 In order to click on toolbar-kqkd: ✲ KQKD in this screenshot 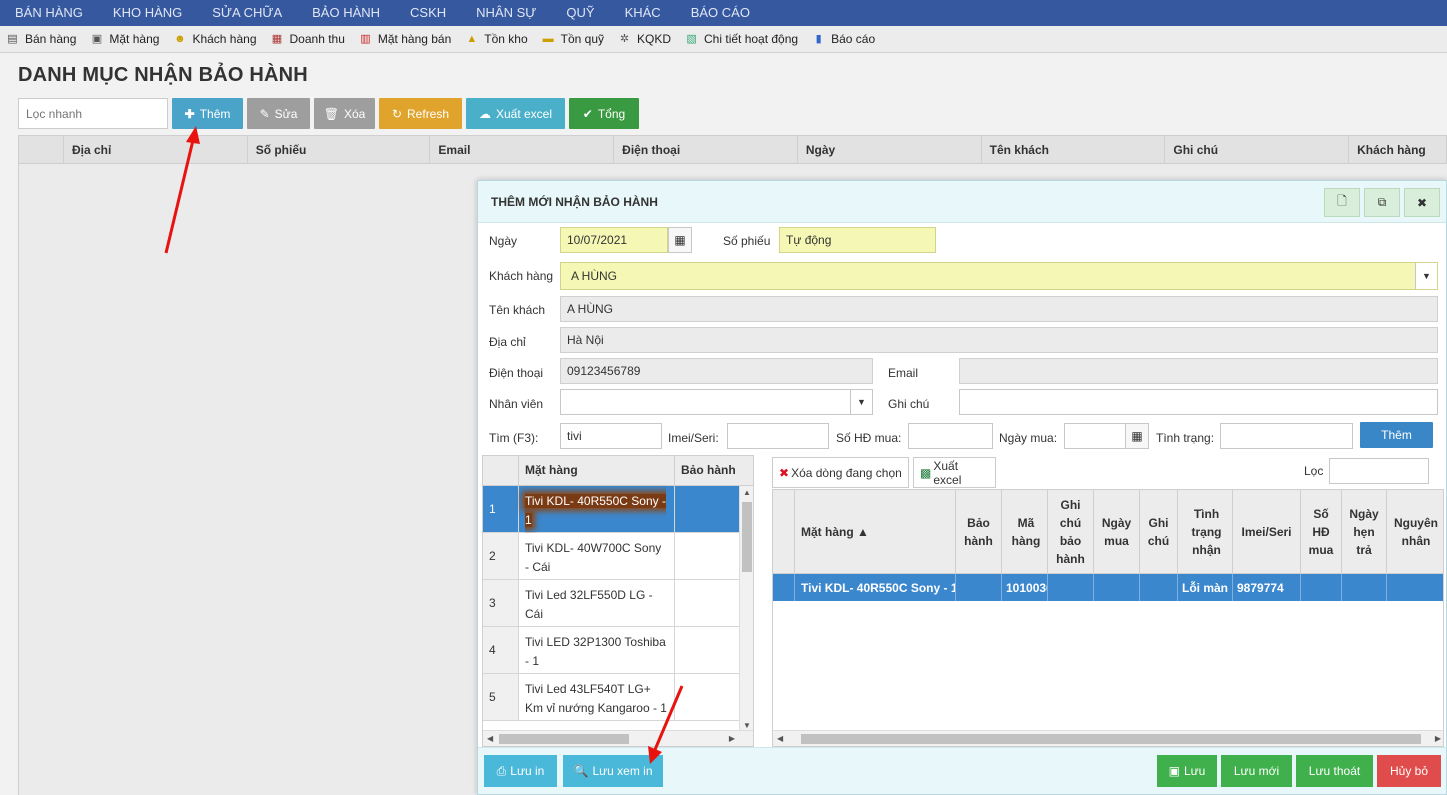, I will do `click(645, 39)`.